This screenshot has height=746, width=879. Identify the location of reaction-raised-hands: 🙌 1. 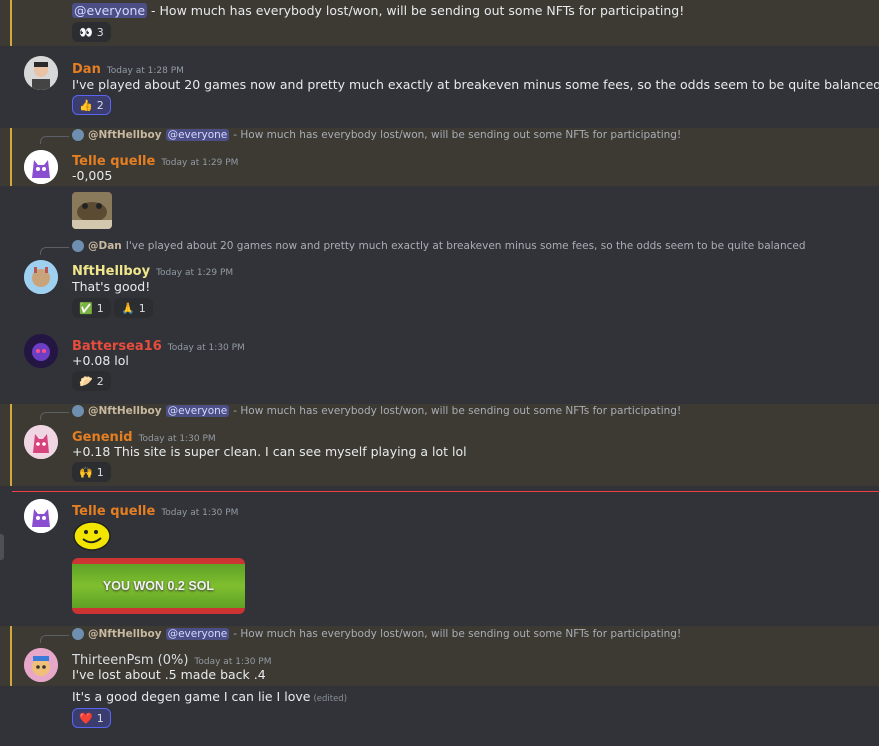
(91, 472).